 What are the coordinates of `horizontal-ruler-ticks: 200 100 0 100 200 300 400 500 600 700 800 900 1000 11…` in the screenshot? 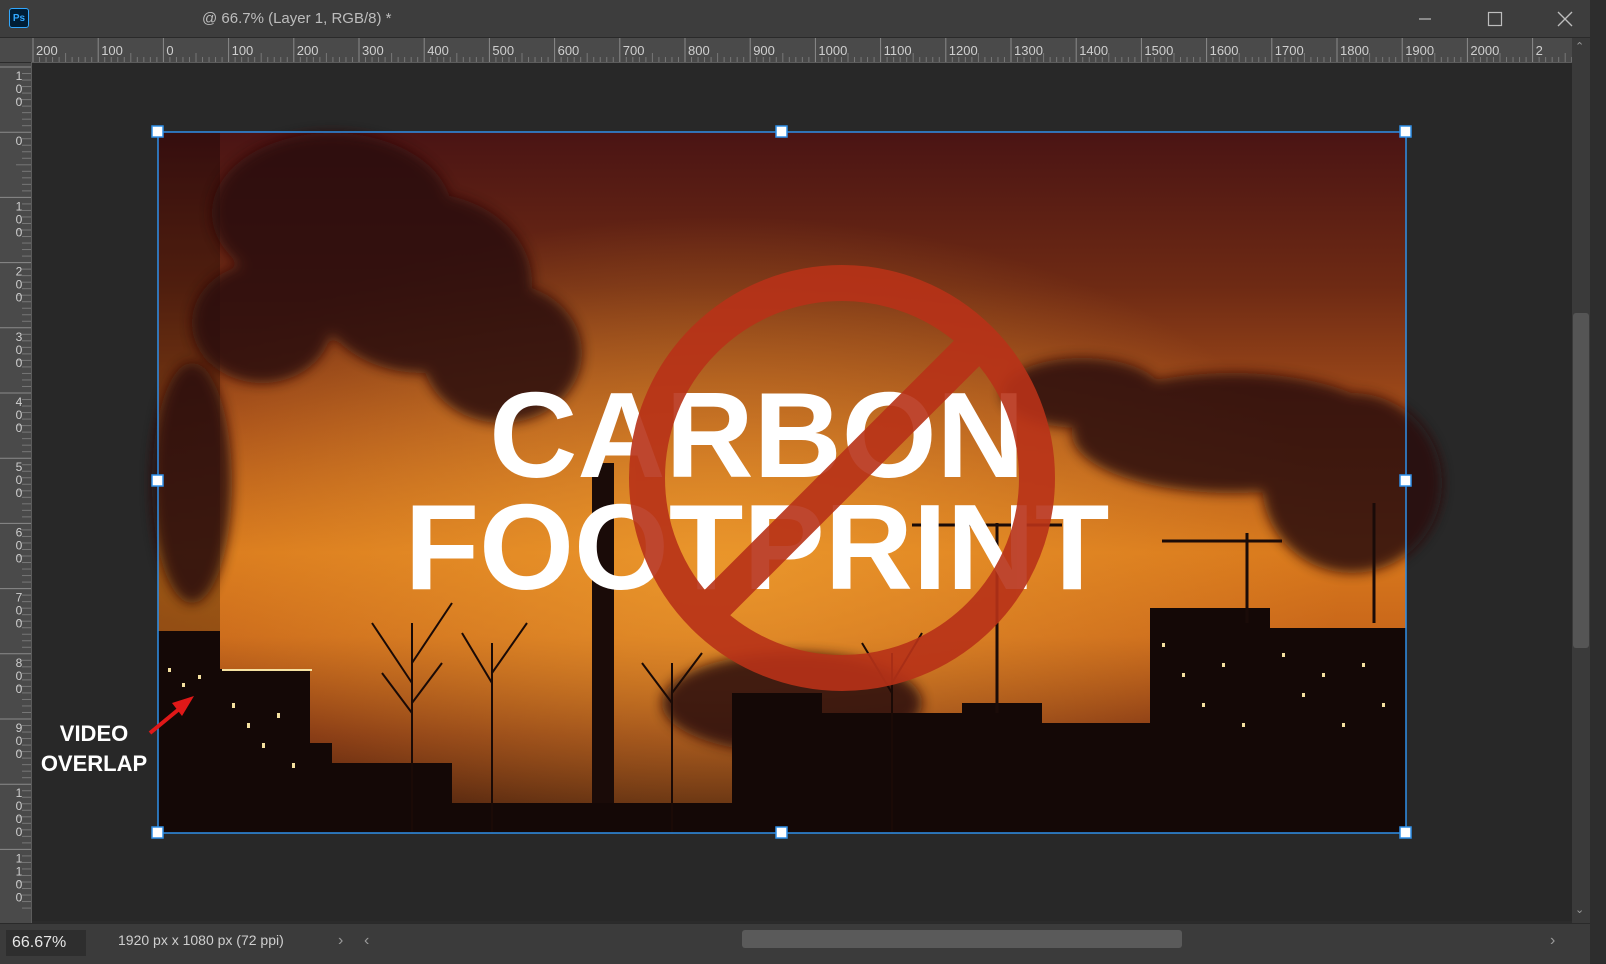 It's located at (805, 50).